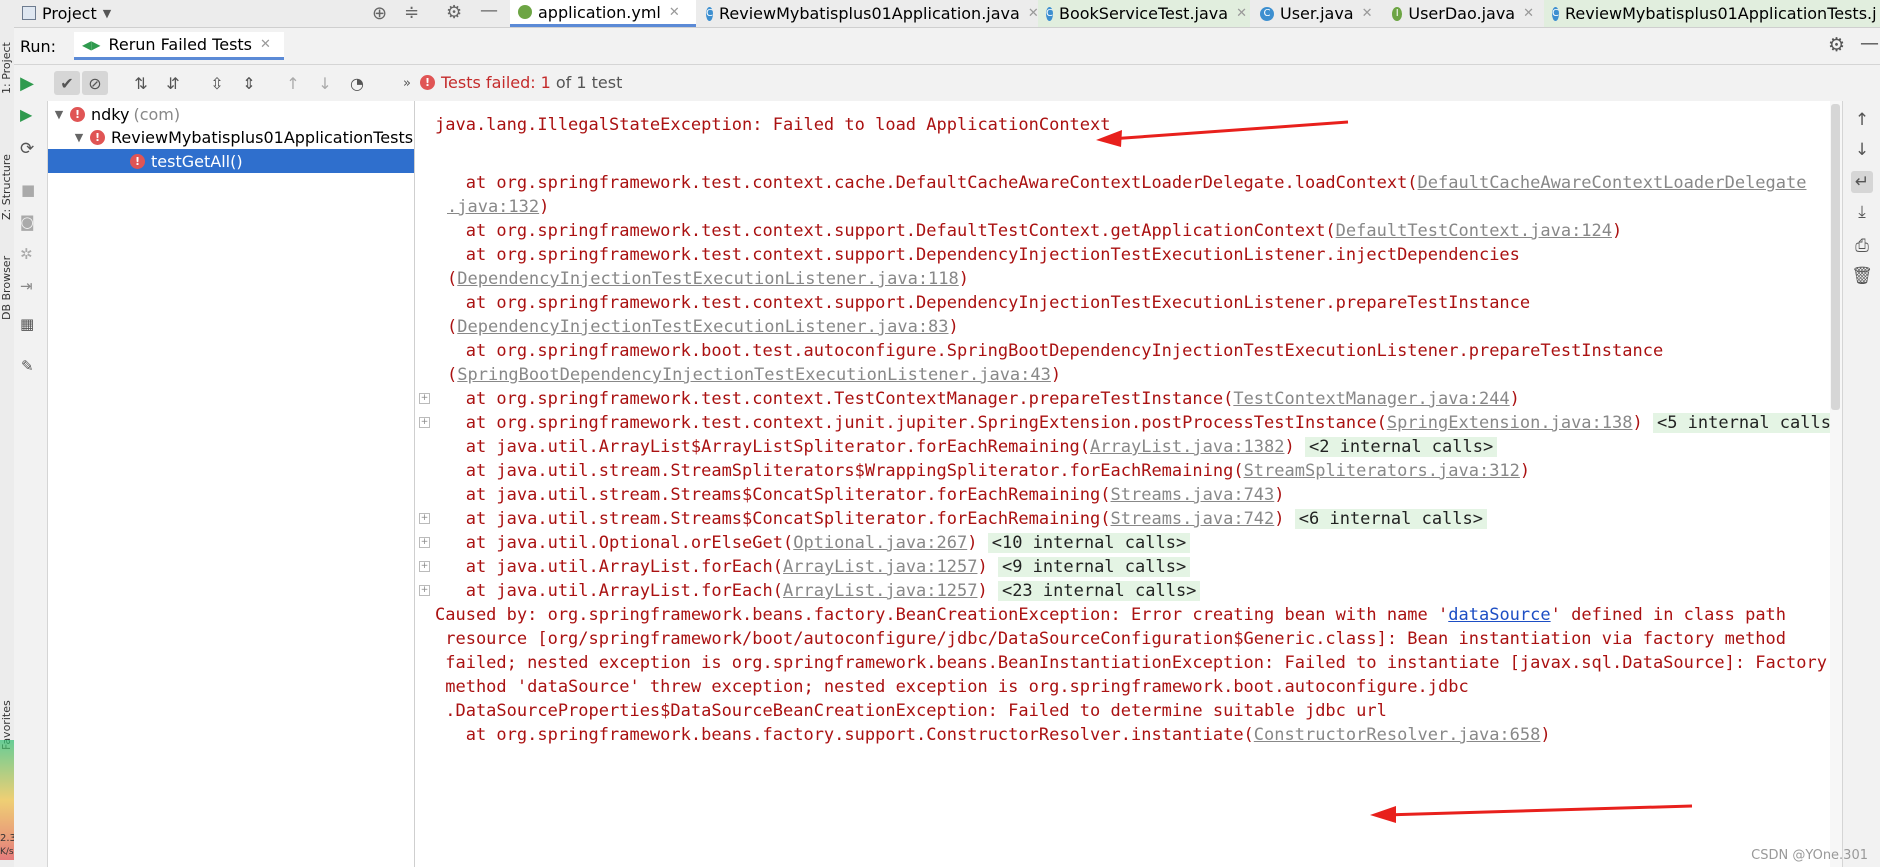 This screenshot has height=867, width=1880. What do you see at coordinates (1862, 182) in the screenshot?
I see `soft-wrap-icon: ↵` at bounding box center [1862, 182].